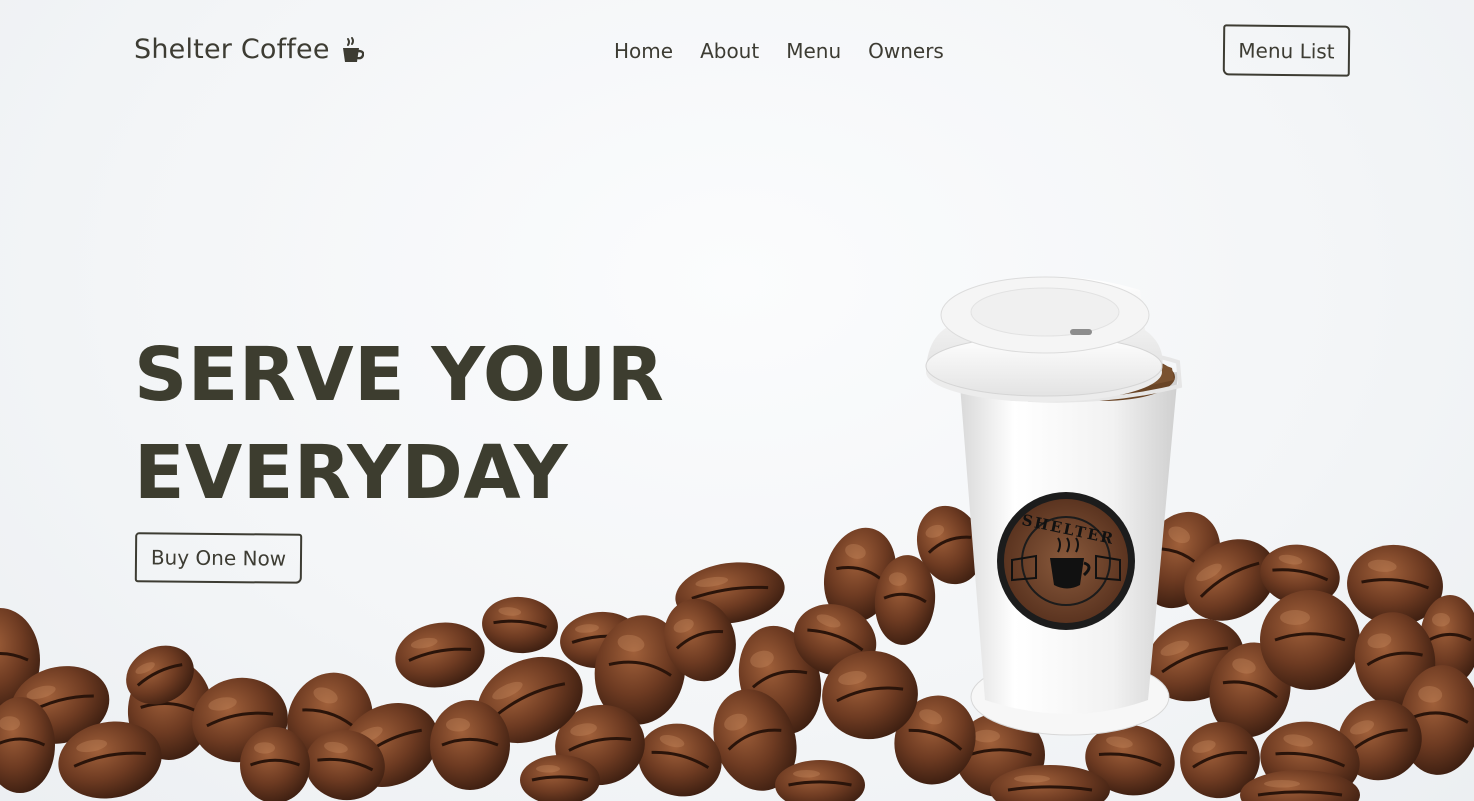  I want to click on buy-one-now-button: Buy One Now, so click(218, 558).